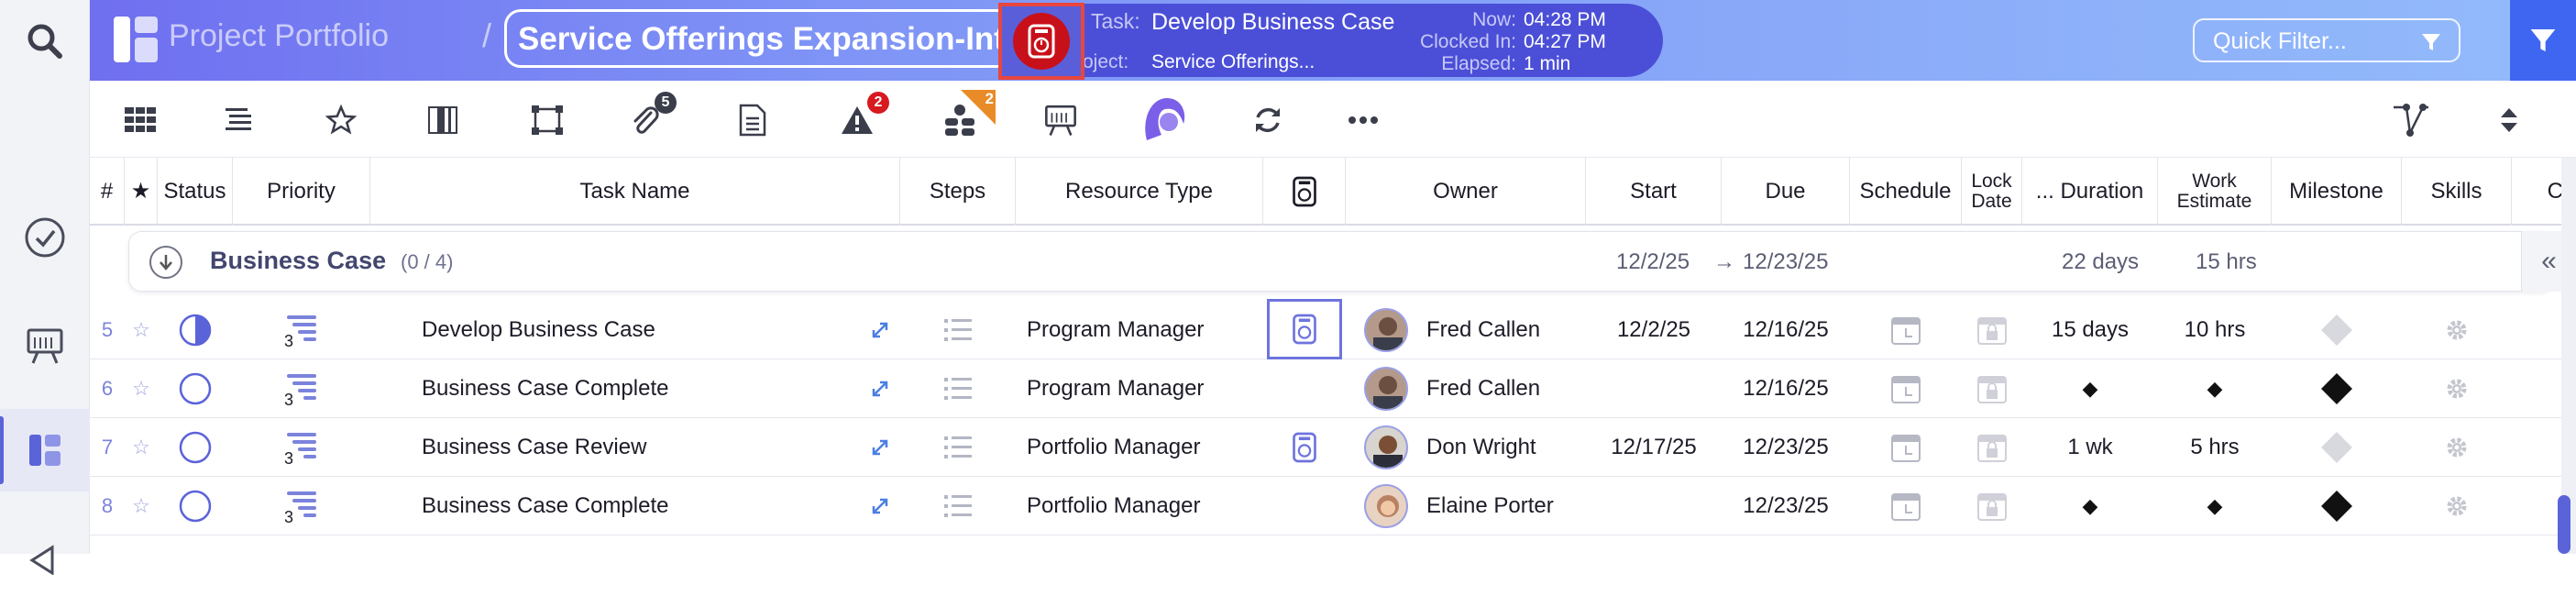 The height and width of the screenshot is (596, 2576). I want to click on row-start: 12/17/25, so click(1654, 447).